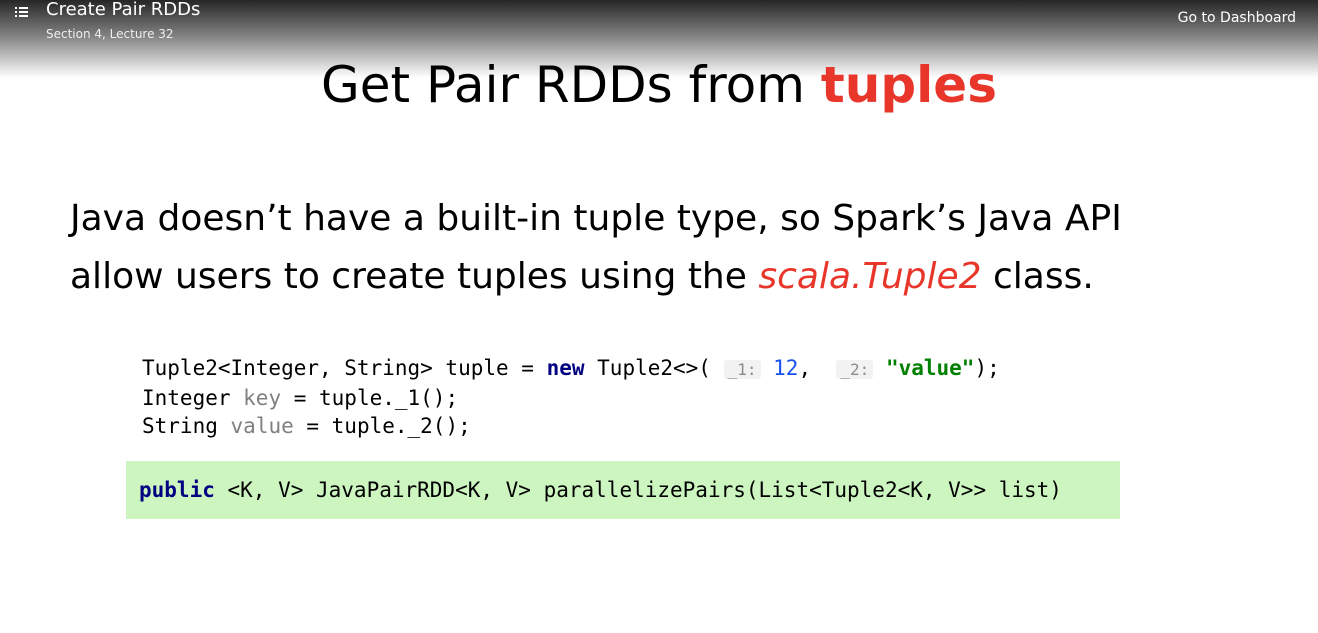 Image resolution: width=1318 pixels, height=633 pixels. I want to click on code-keyword: public, so click(177, 490).